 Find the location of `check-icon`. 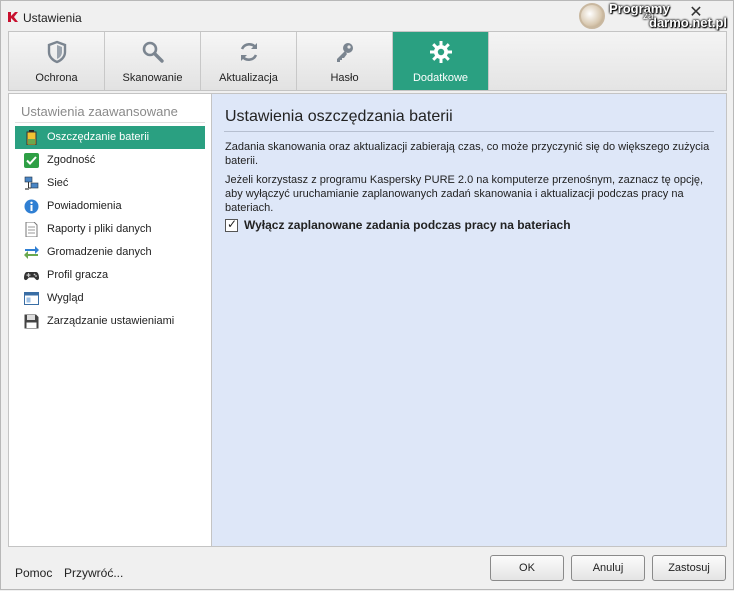

check-icon is located at coordinates (31, 160).